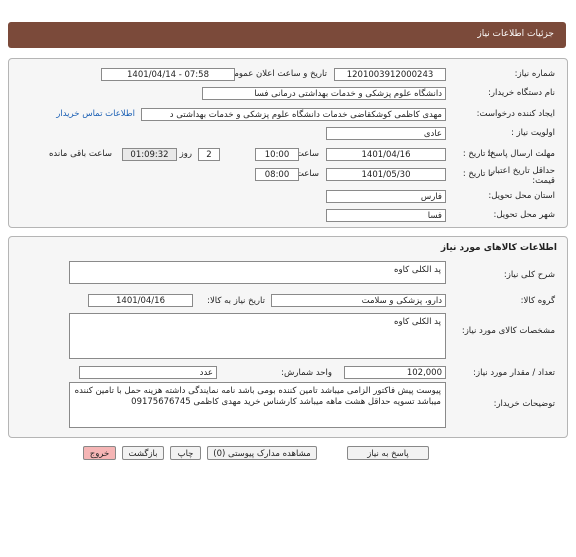 This screenshot has width=576, height=557. What do you see at coordinates (514, 373) in the screenshot?
I see `qty-label: تعداد / مقدار مورد نیاز:` at bounding box center [514, 373].